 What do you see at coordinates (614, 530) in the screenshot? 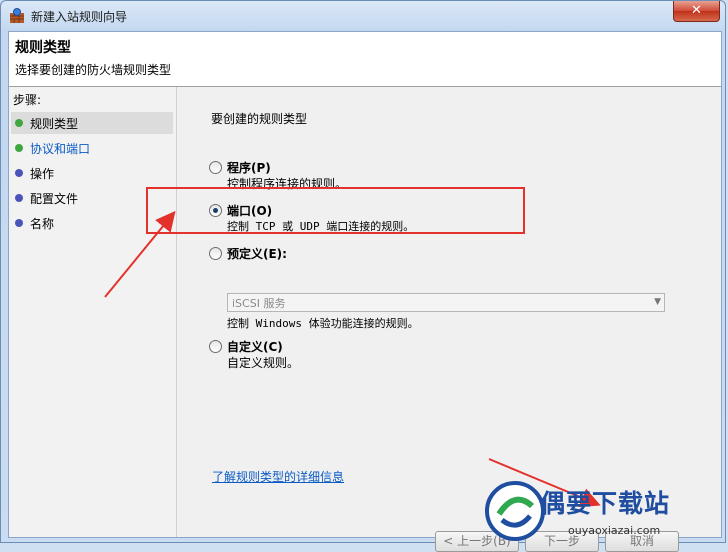
I see `watermark-url: ouyaoxiazai.com` at bounding box center [614, 530].